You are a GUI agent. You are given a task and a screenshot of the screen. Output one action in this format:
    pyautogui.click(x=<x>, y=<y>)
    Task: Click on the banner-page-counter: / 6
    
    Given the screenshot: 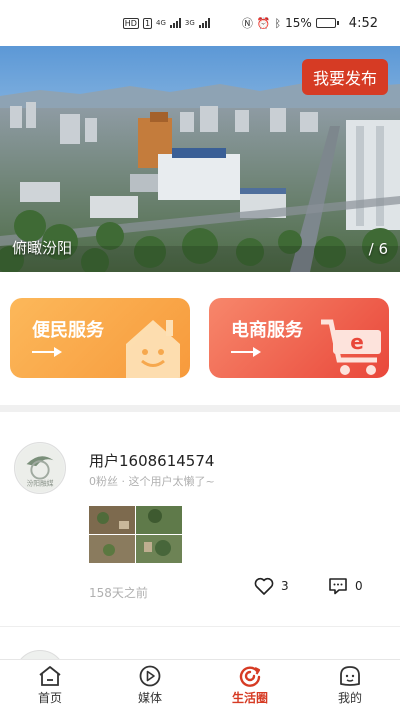 What is the action you would take?
    pyautogui.click(x=378, y=249)
    